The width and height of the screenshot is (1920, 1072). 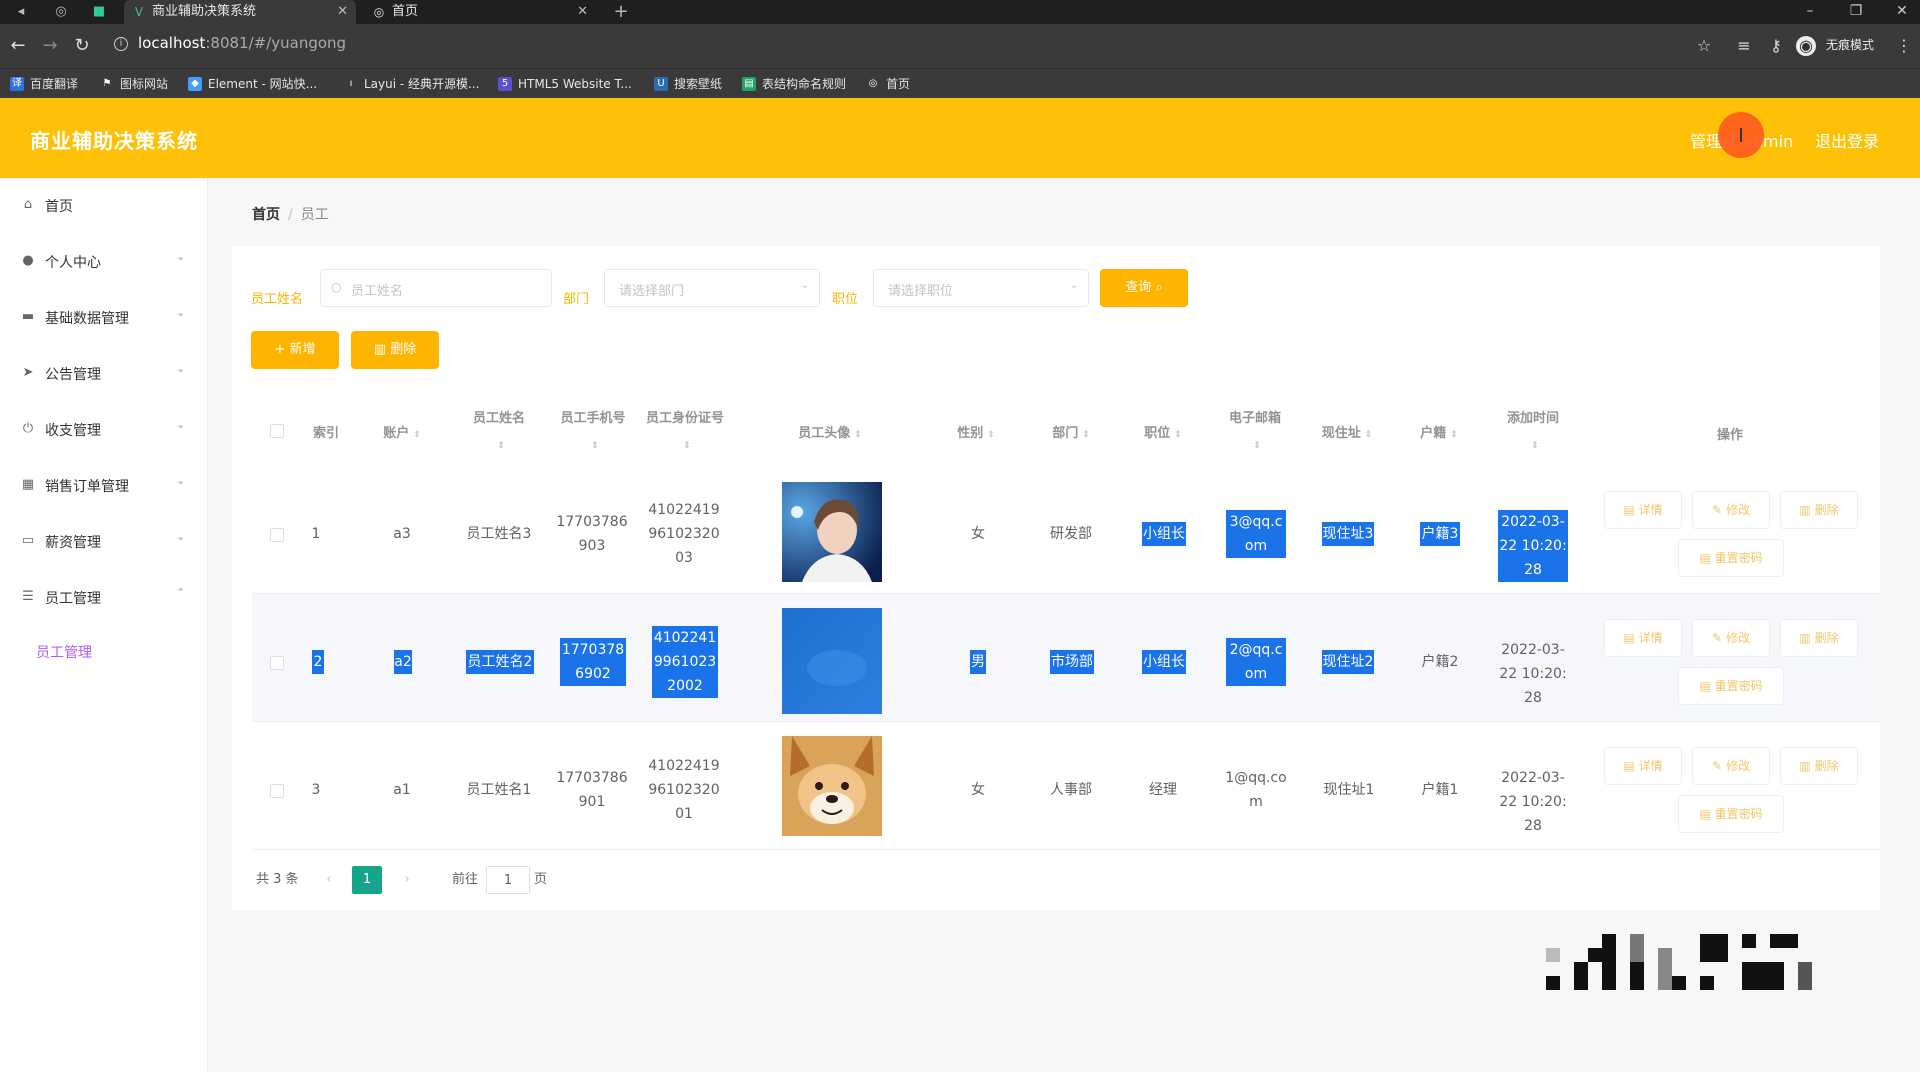 I want to click on sidebar-item-basic-data: ▬ 基础数据管理 ⌄, so click(x=104, y=318).